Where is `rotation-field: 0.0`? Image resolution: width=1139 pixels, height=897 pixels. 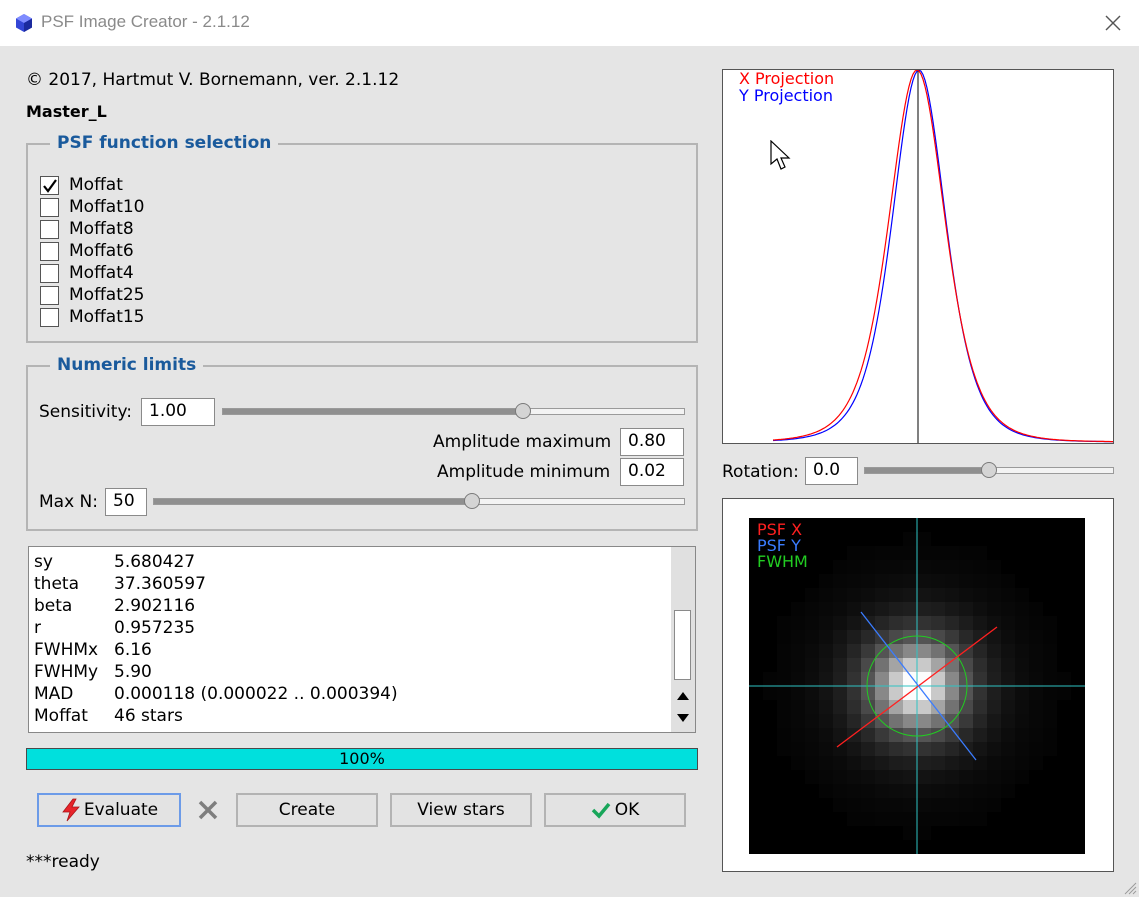 rotation-field: 0.0 is located at coordinates (831, 471).